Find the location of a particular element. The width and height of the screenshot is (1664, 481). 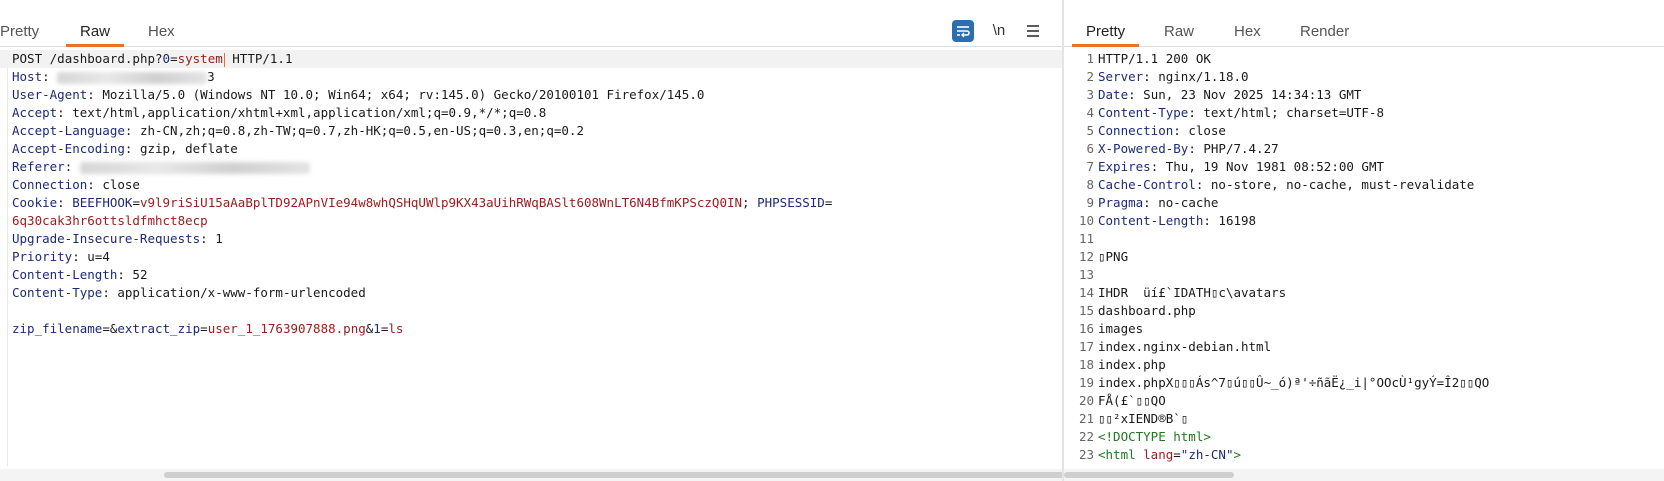

line-number: 20 is located at coordinates (1086, 400).